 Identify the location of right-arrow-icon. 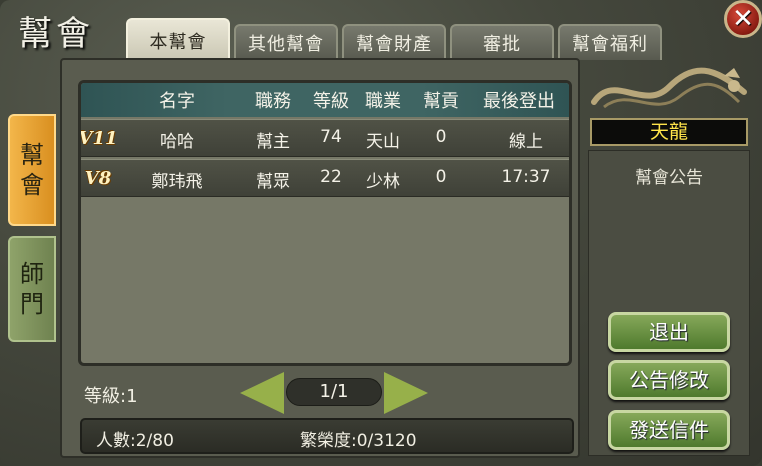
(406, 393).